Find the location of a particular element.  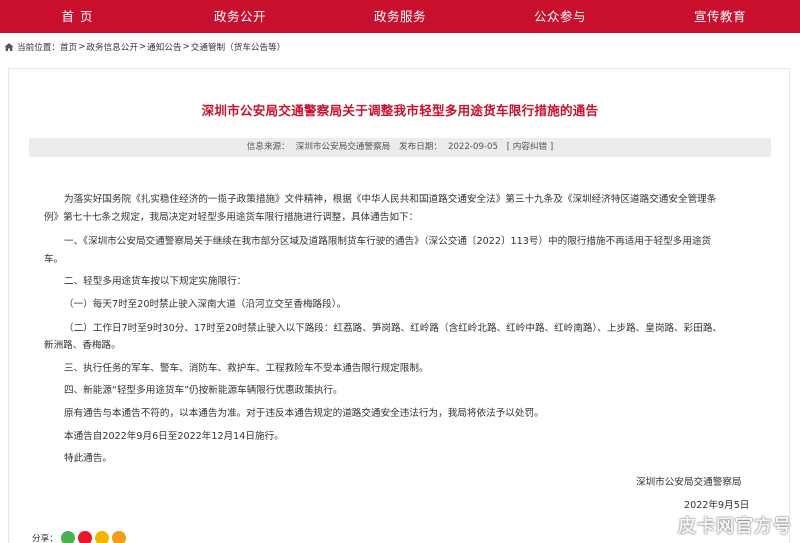

article-sign-date: 2022年9月5日 is located at coordinates (717, 505).